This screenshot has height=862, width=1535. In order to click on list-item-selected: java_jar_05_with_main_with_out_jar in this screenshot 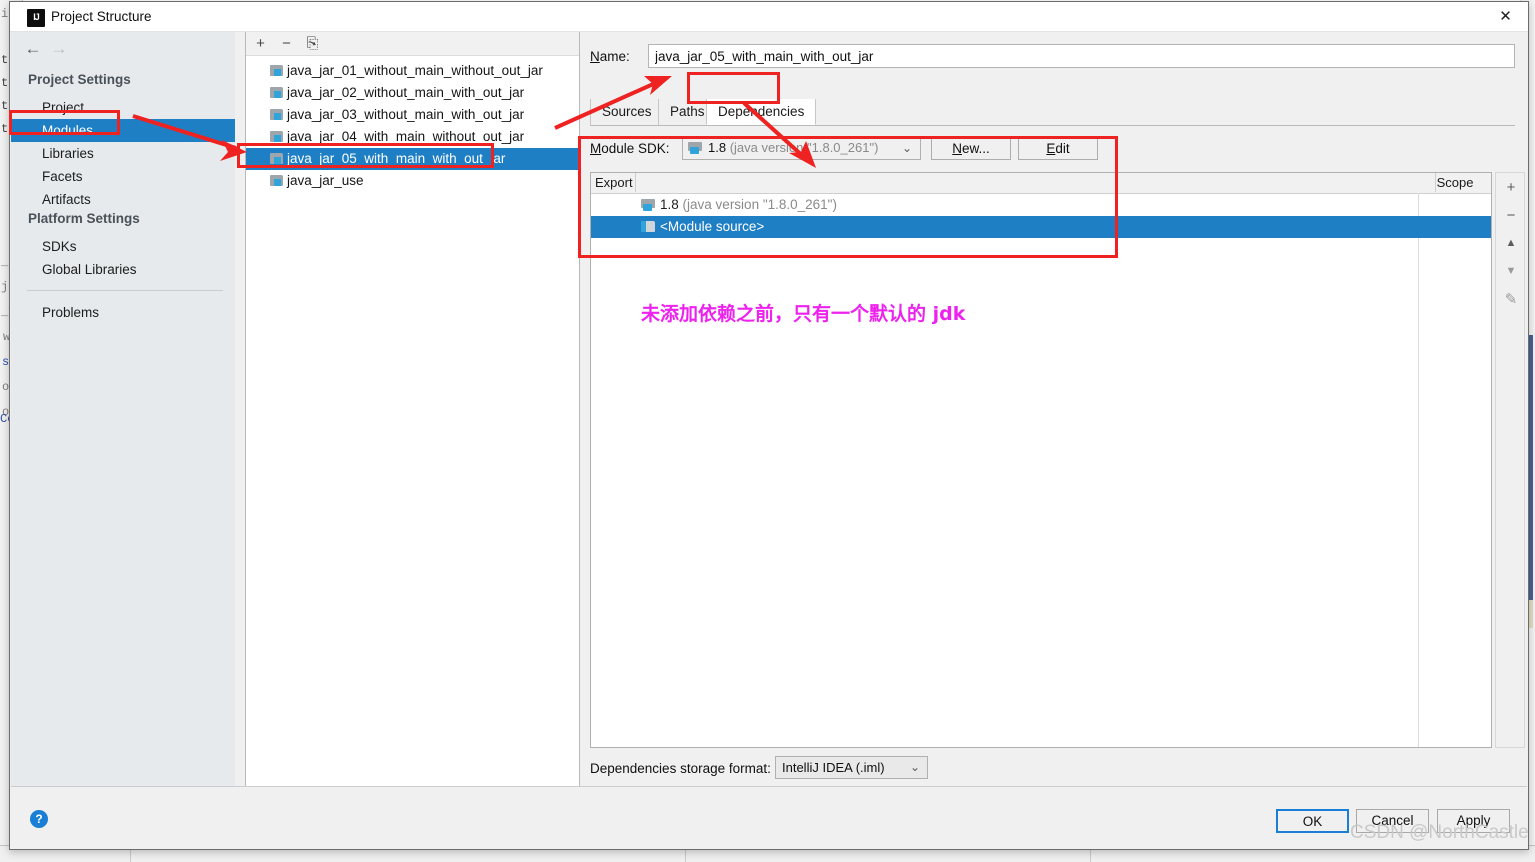, I will do `click(413, 159)`.